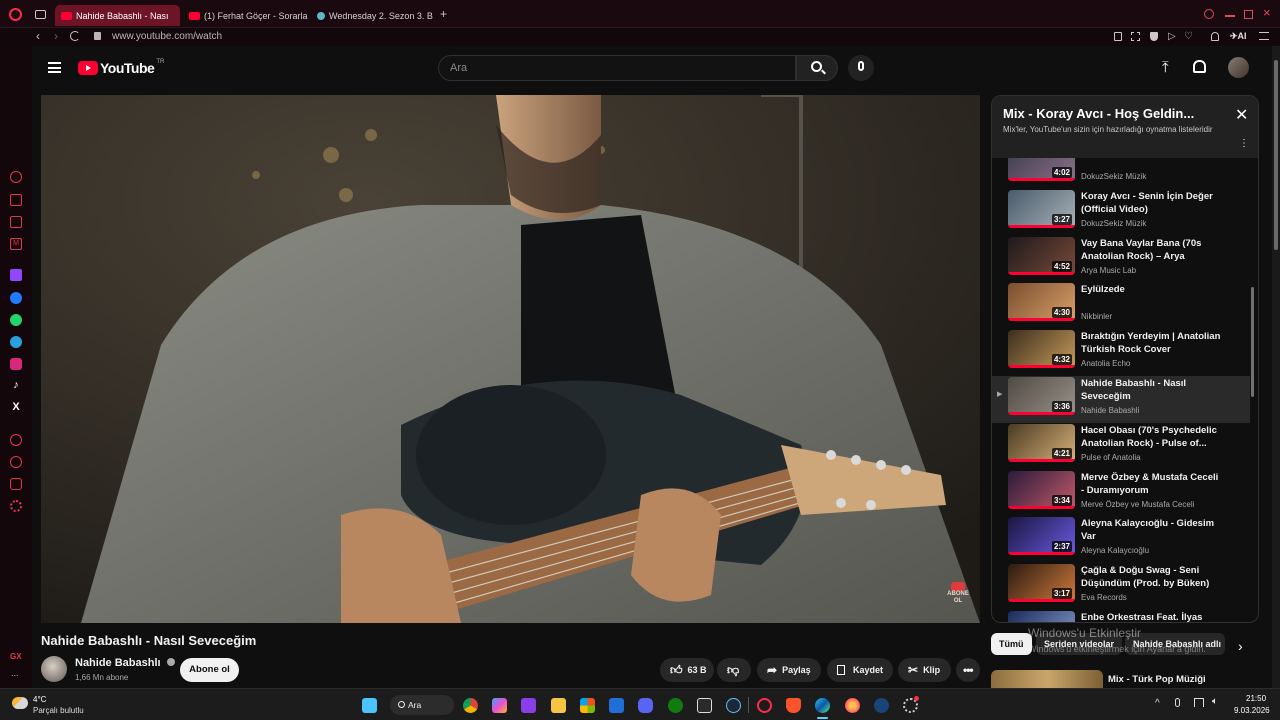 The width and height of the screenshot is (1280, 720). What do you see at coordinates (16, 462) in the screenshot?
I see `history-icon` at bounding box center [16, 462].